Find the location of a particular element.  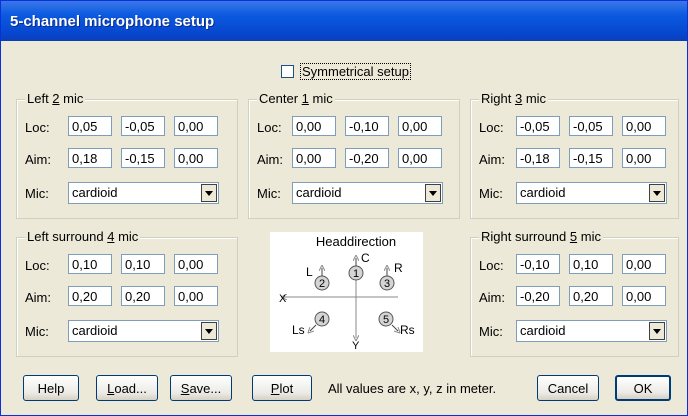

right-loc-z-input: 0,00 is located at coordinates (644, 126).